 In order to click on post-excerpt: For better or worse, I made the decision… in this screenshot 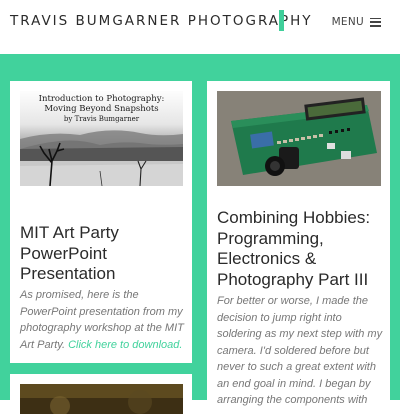, I will do `click(300, 353)`.